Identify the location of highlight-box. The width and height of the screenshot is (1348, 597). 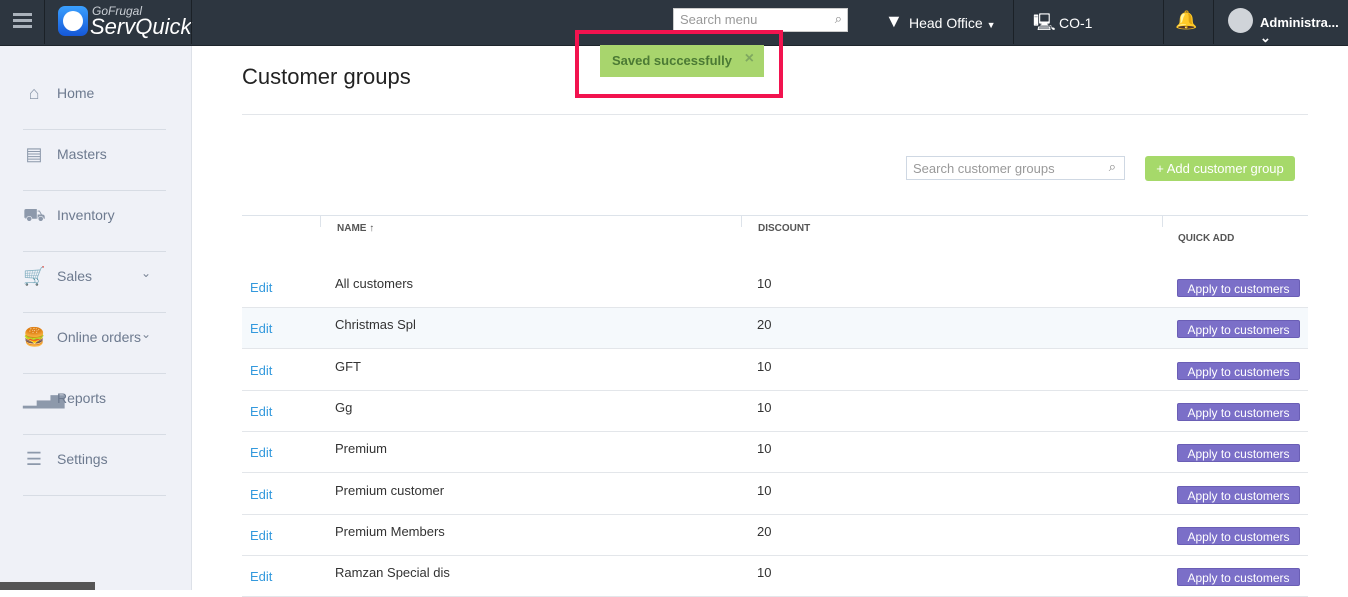
(679, 64).